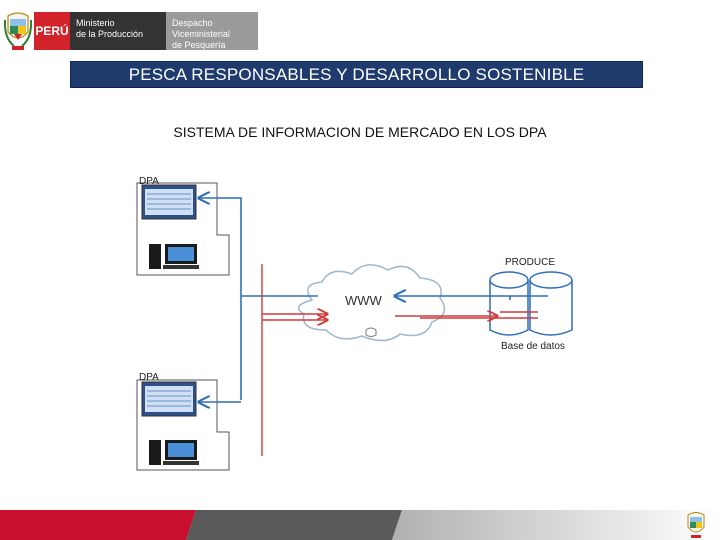 The image size is (720, 540). I want to click on internet-cloud: WWW, so click(371, 303).